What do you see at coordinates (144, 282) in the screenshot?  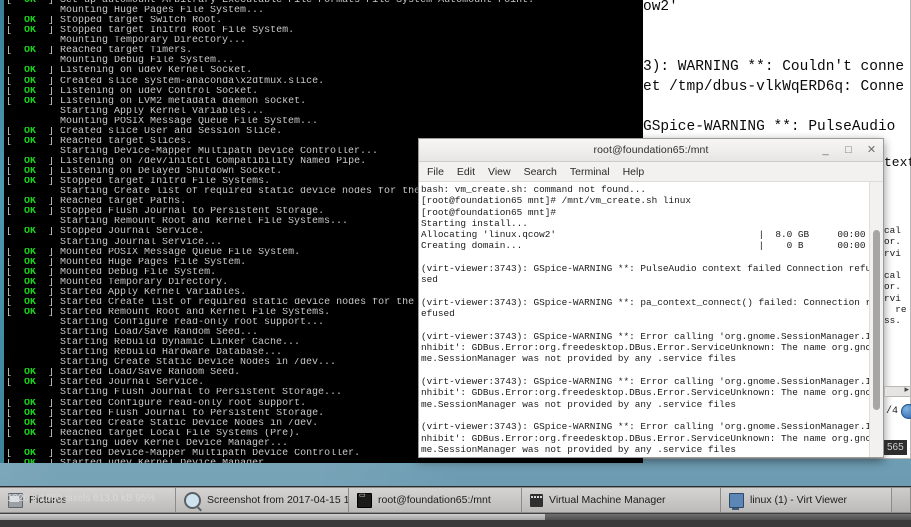 I see `console-log-message: Mounted Temporary Directory.` at bounding box center [144, 282].